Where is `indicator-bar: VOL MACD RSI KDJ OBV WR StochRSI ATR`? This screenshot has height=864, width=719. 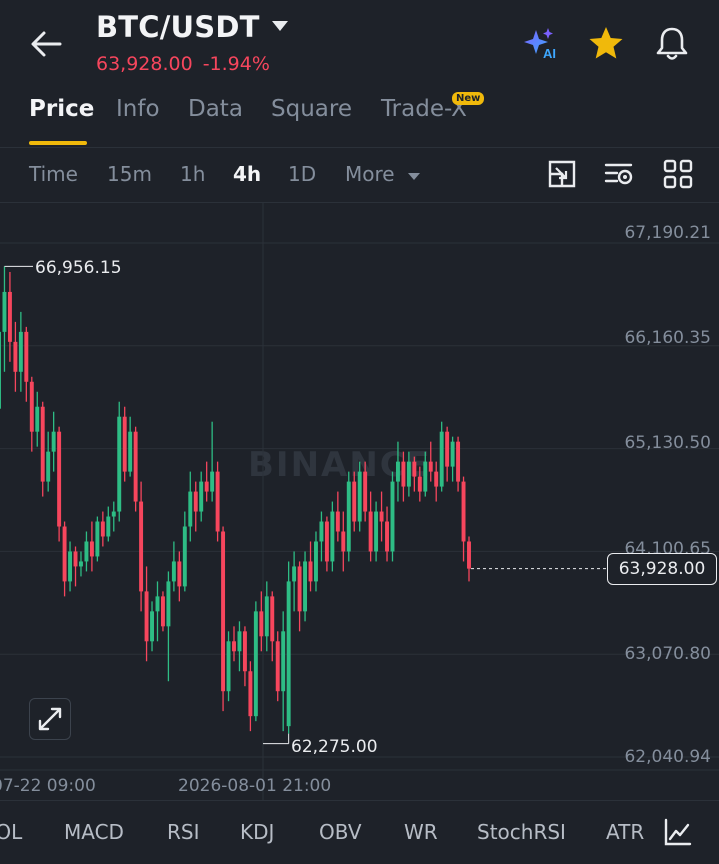
indicator-bar: VOL MACD RSI KDJ OBV WR StochRSI ATR is located at coordinates (359, 832).